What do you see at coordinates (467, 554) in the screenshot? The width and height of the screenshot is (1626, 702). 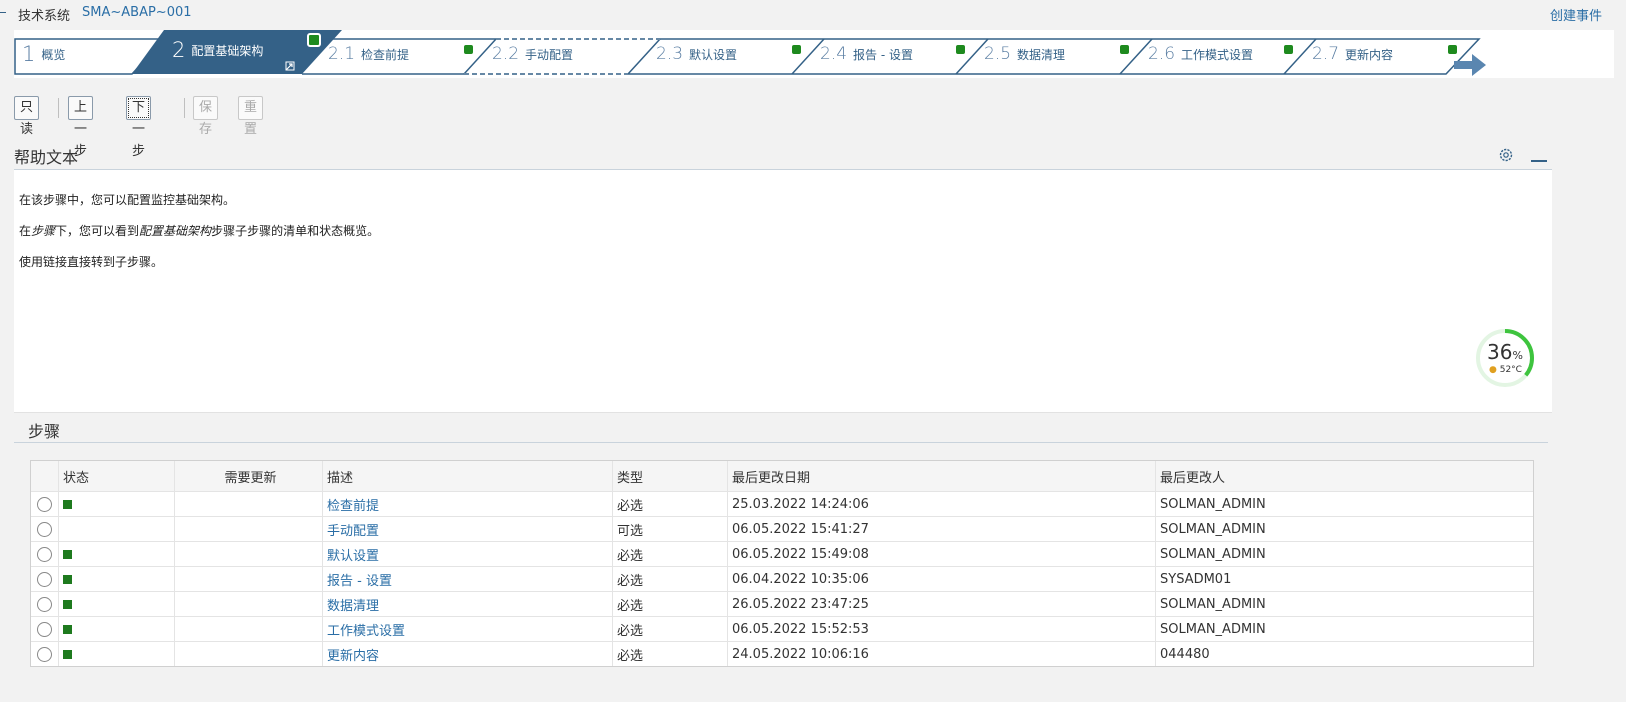 I see `description-link: 默认设置` at bounding box center [467, 554].